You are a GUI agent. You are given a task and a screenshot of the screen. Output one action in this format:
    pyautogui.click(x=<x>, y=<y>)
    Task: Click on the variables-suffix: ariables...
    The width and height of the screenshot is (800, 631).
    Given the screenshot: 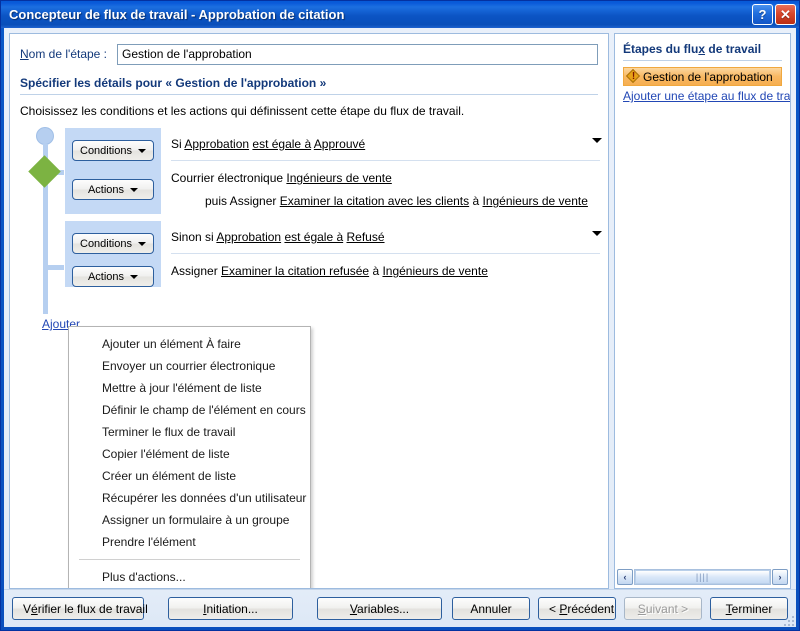 What is the action you would take?
    pyautogui.click(x=383, y=608)
    